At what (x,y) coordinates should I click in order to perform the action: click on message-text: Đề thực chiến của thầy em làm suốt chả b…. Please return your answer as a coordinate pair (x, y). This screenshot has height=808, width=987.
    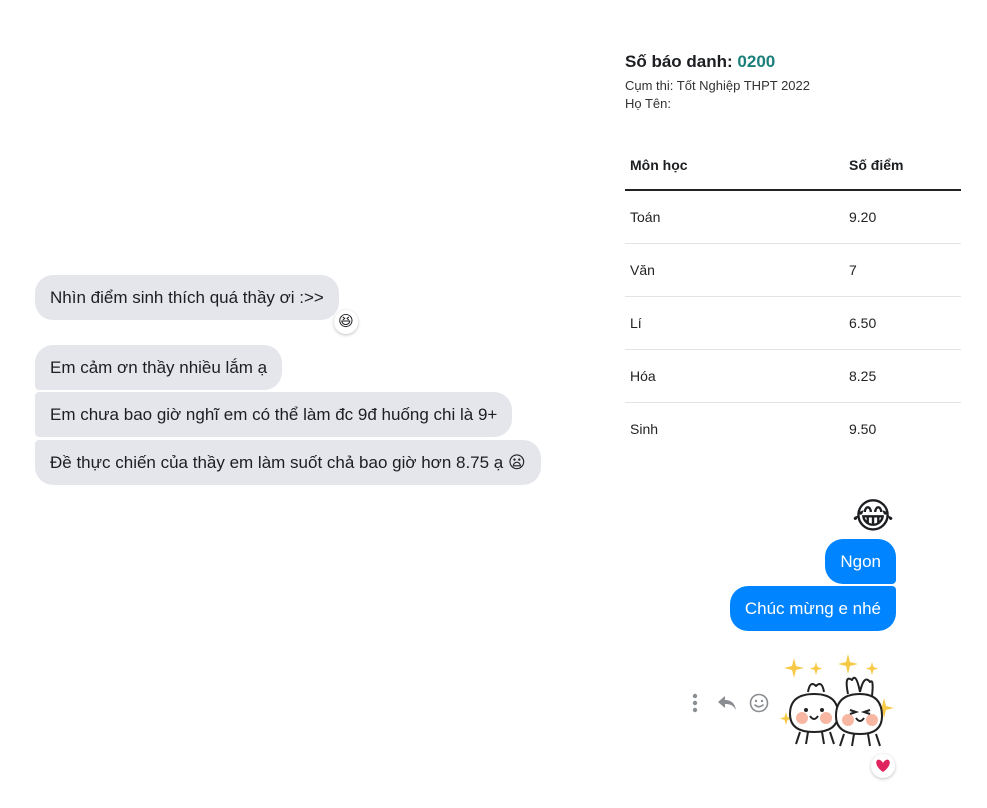
    Looking at the image, I should click on (277, 462).